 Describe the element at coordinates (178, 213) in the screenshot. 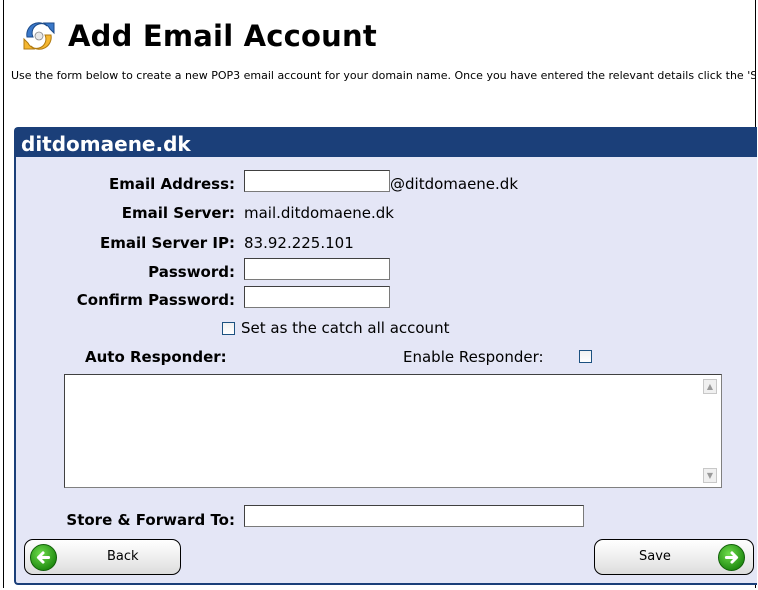

I see `email-server-label: Email Server:` at that location.